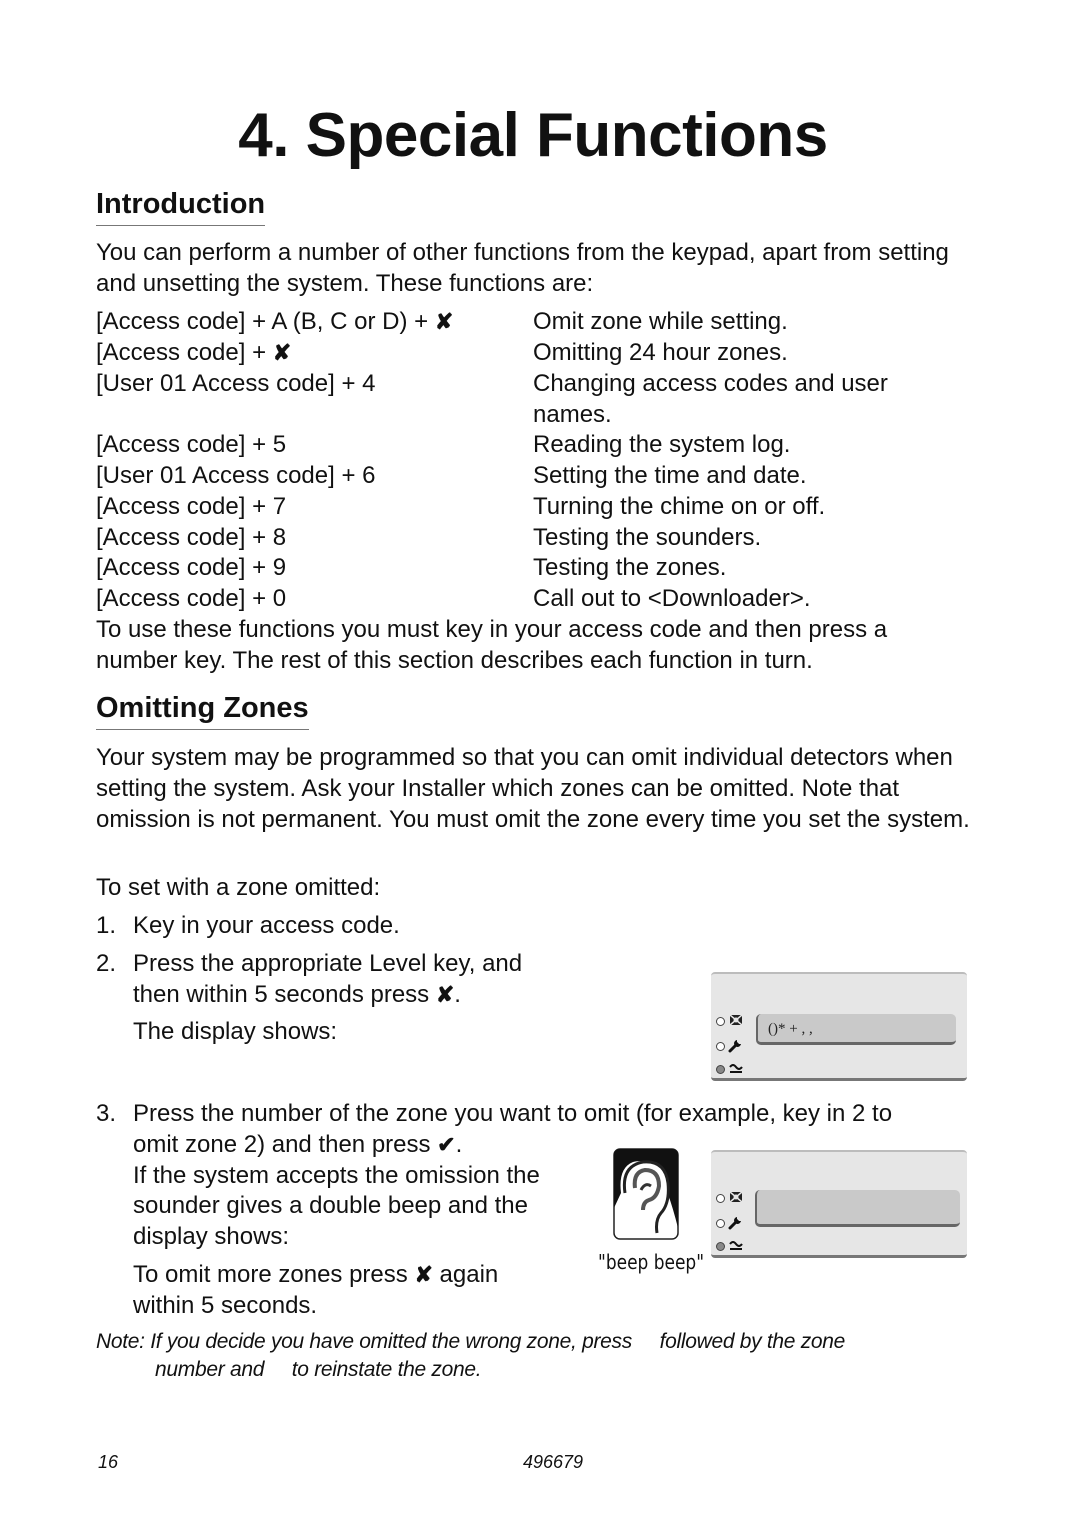 This screenshot has height=1526, width=1080. I want to click on step-number: 3., so click(106, 1113).